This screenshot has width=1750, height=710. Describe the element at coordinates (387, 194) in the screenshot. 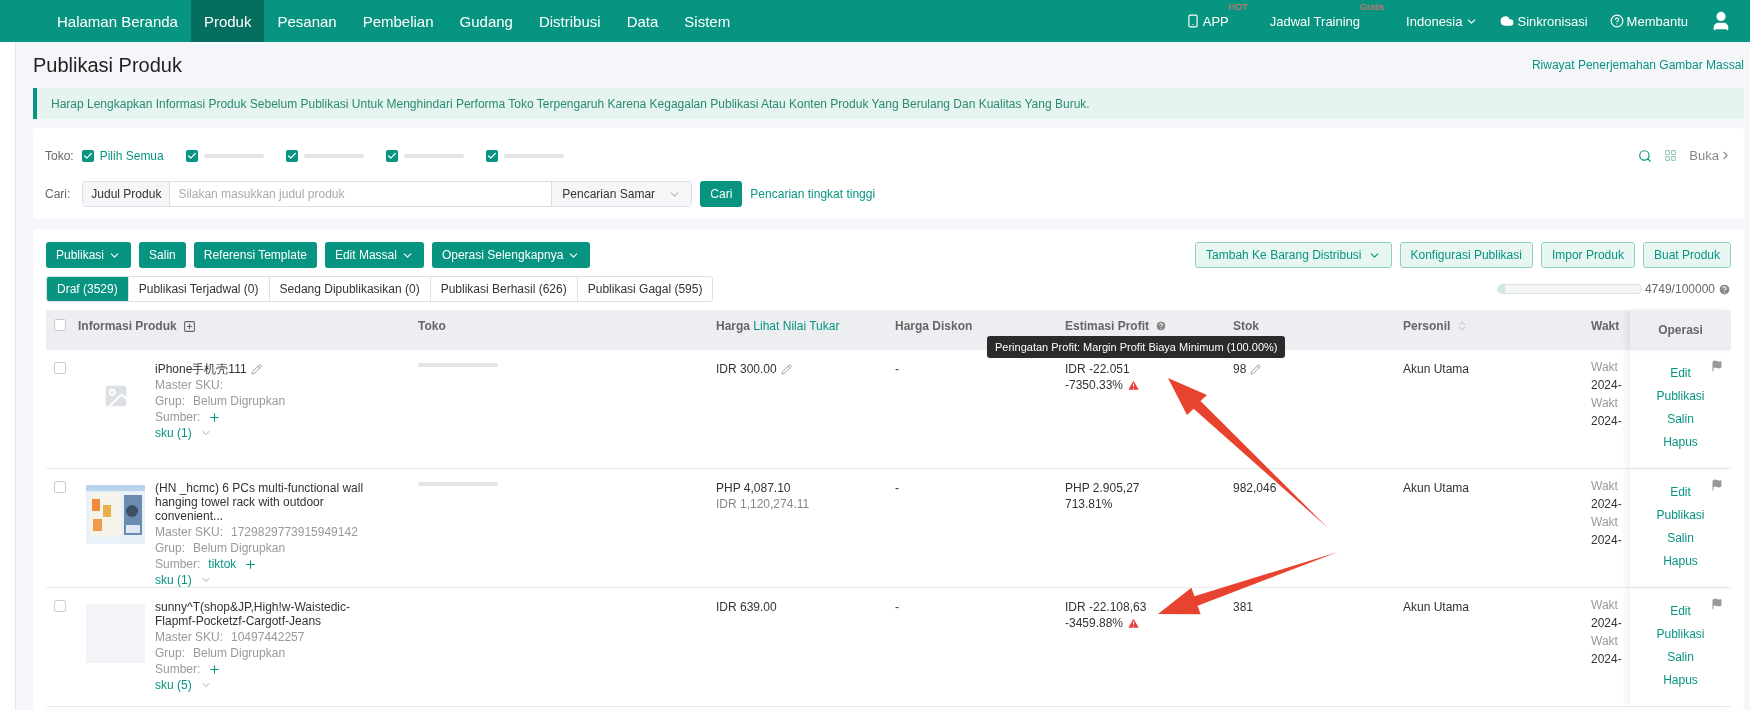

I see `search-field: Judul Produk Silakan masukkan judul produk Pencarian Samar` at that location.